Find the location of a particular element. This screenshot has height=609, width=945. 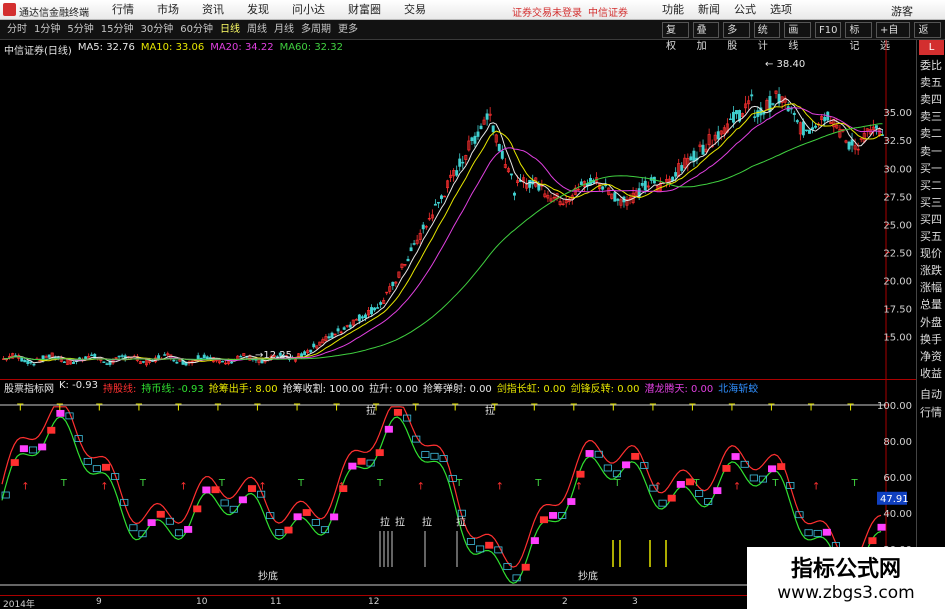

signal-t: T is located at coordinates (534, 407).